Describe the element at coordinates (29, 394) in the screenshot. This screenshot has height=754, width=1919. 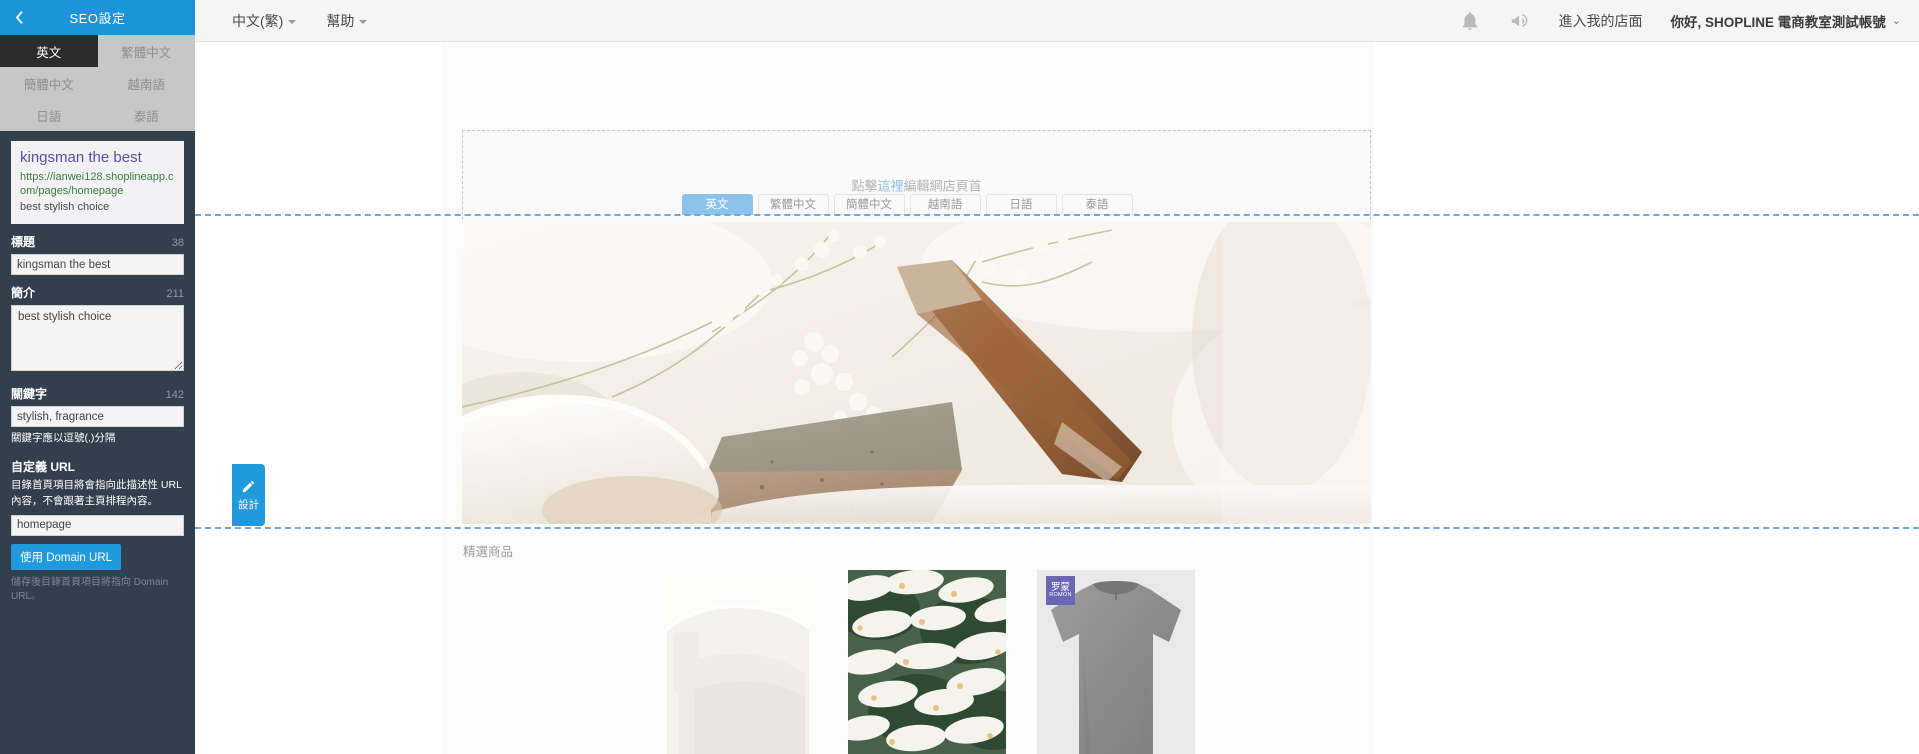
I see `keywords-field-label: 關鍵字` at that location.